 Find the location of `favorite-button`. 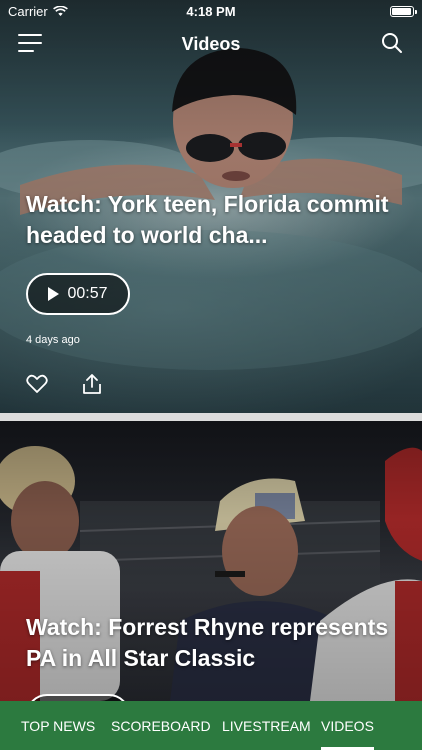

favorite-button is located at coordinates (37, 384).